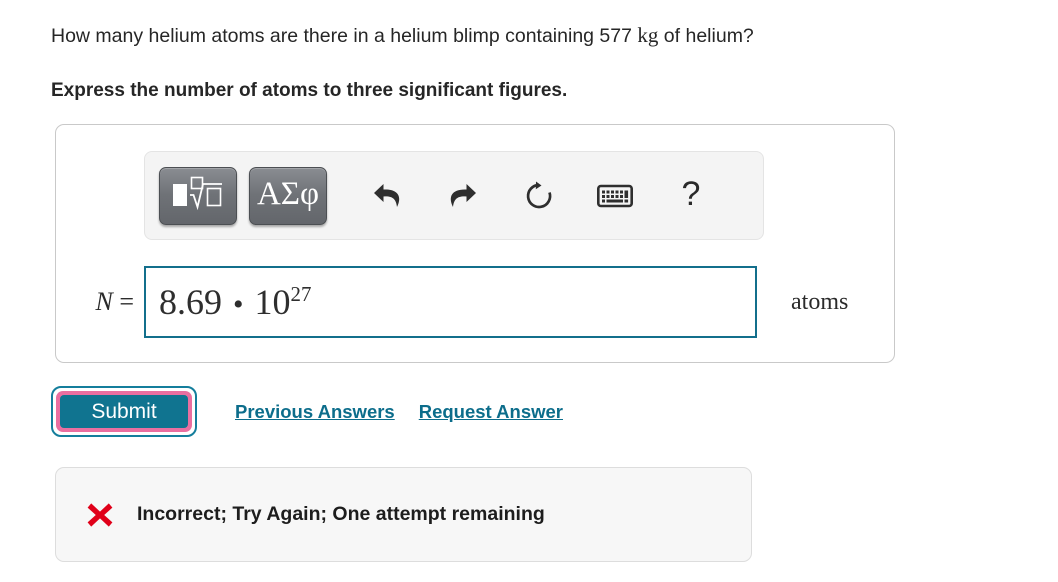 Image resolution: width=1058 pixels, height=582 pixels. Describe the element at coordinates (301, 294) in the screenshot. I see `answer-exponent: 27` at that location.